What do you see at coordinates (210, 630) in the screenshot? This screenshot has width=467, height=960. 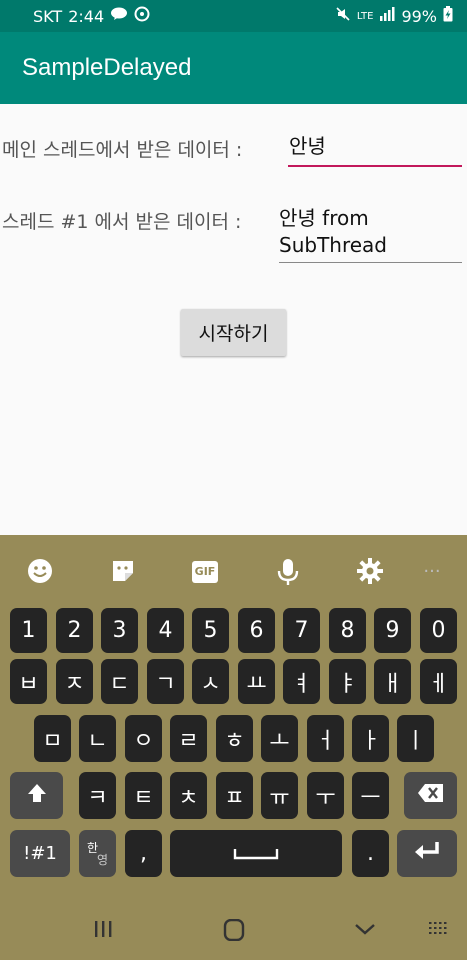 I see `key-5: 5` at bounding box center [210, 630].